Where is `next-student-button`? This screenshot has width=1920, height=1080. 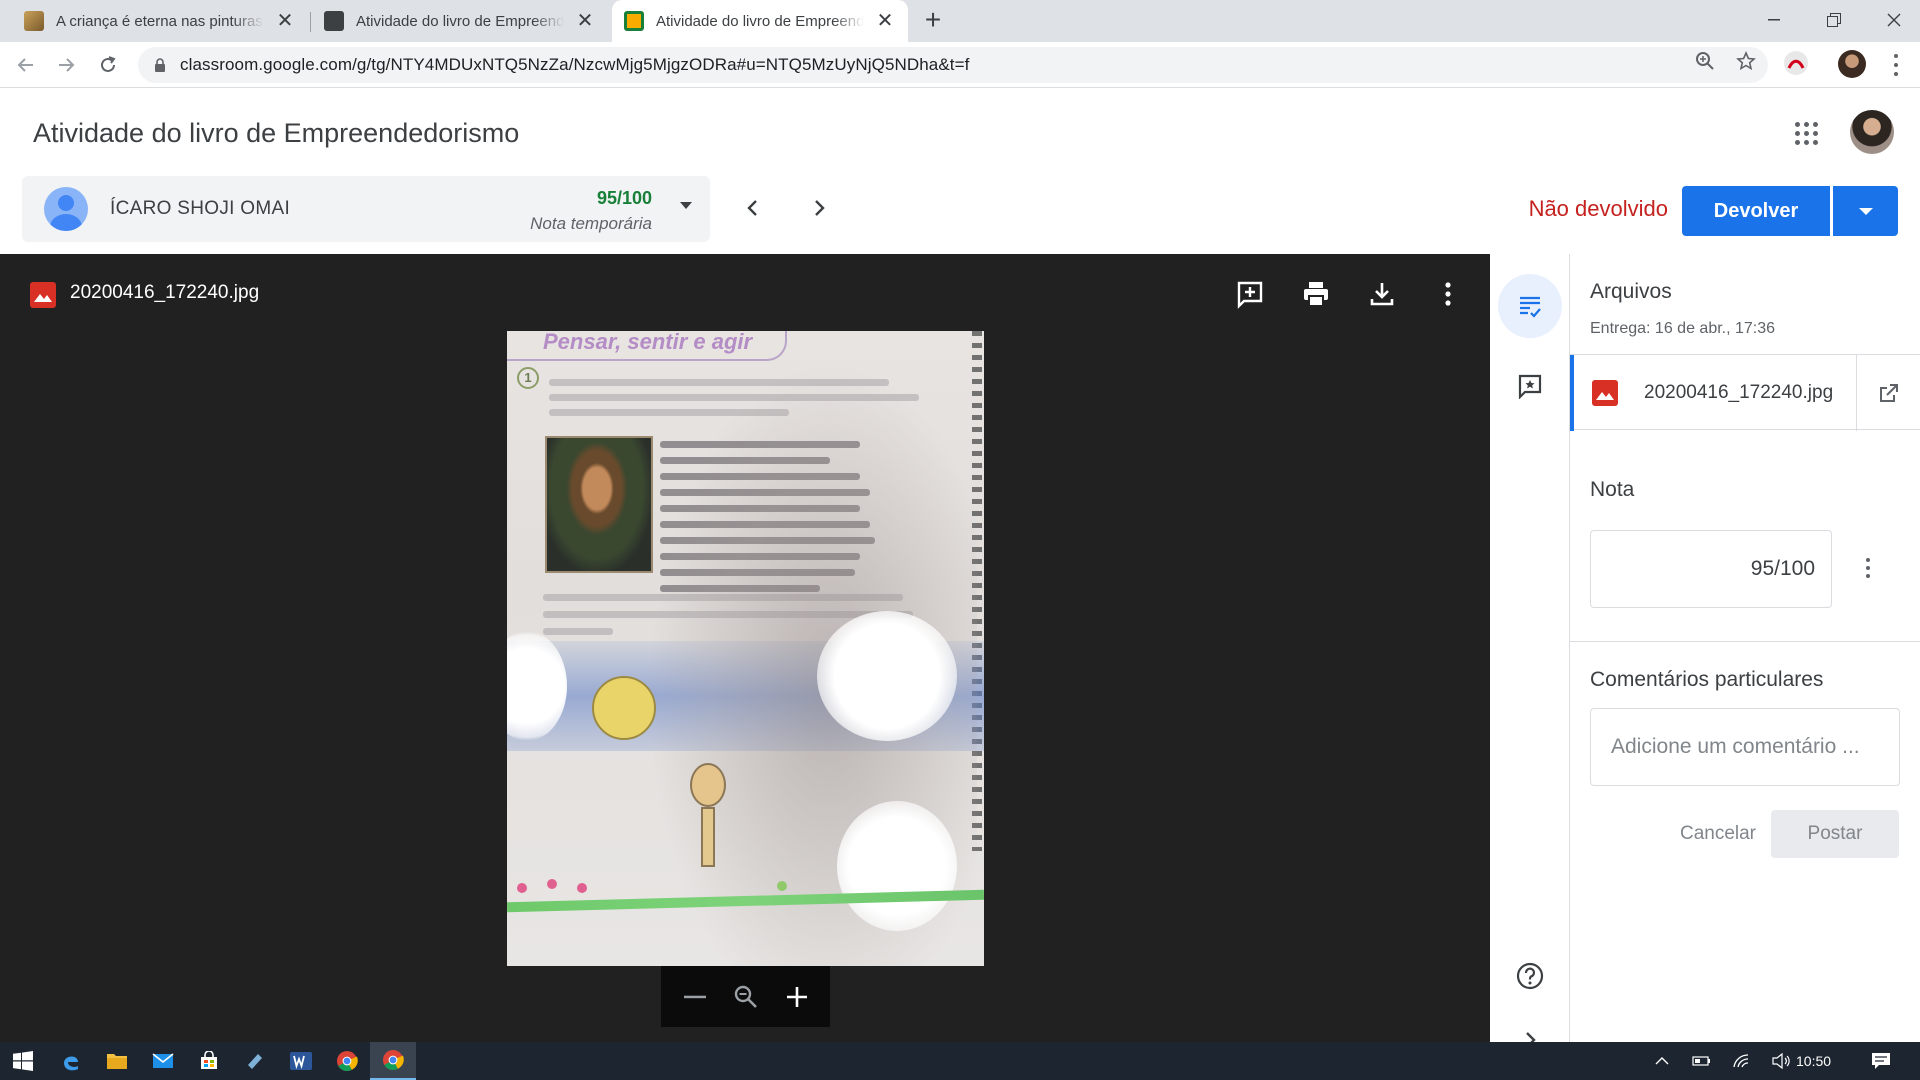
next-student-button is located at coordinates (819, 208).